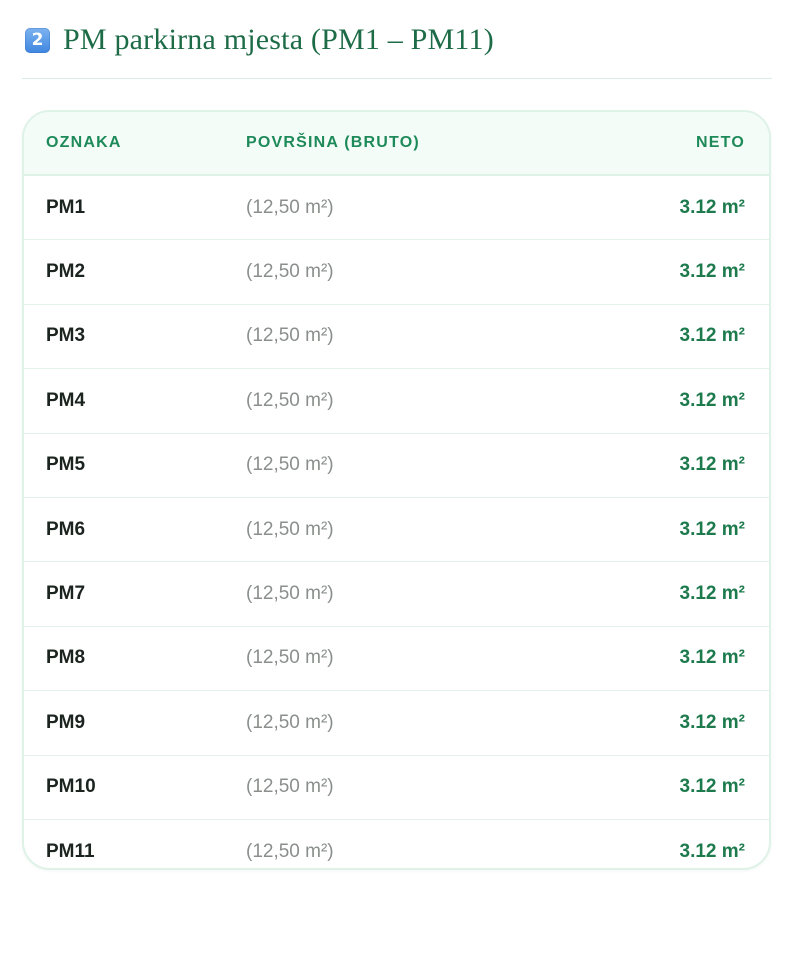  I want to click on cell-oznaka: PM9, so click(66, 722).